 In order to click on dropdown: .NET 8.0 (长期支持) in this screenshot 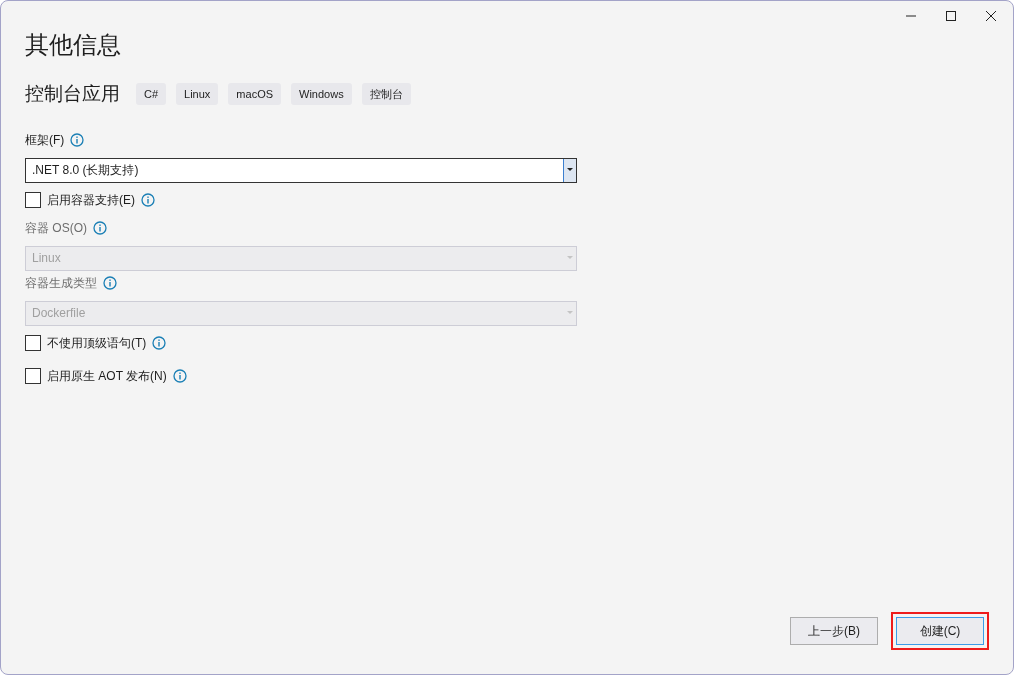, I will do `click(301, 170)`.